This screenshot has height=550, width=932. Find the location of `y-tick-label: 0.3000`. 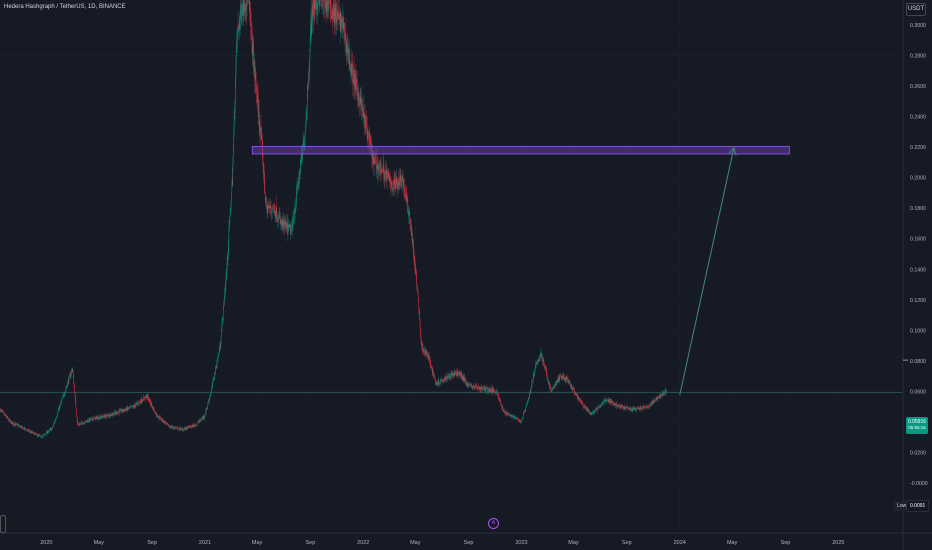

y-tick-label: 0.3000 is located at coordinates (918, 26).